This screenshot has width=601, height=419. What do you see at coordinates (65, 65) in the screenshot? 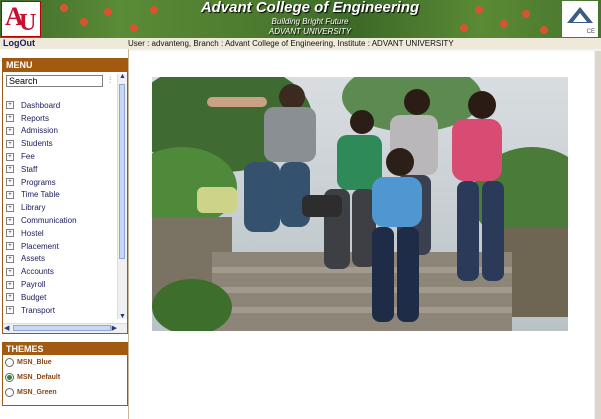
I see `menu-header: MENU` at bounding box center [65, 65].